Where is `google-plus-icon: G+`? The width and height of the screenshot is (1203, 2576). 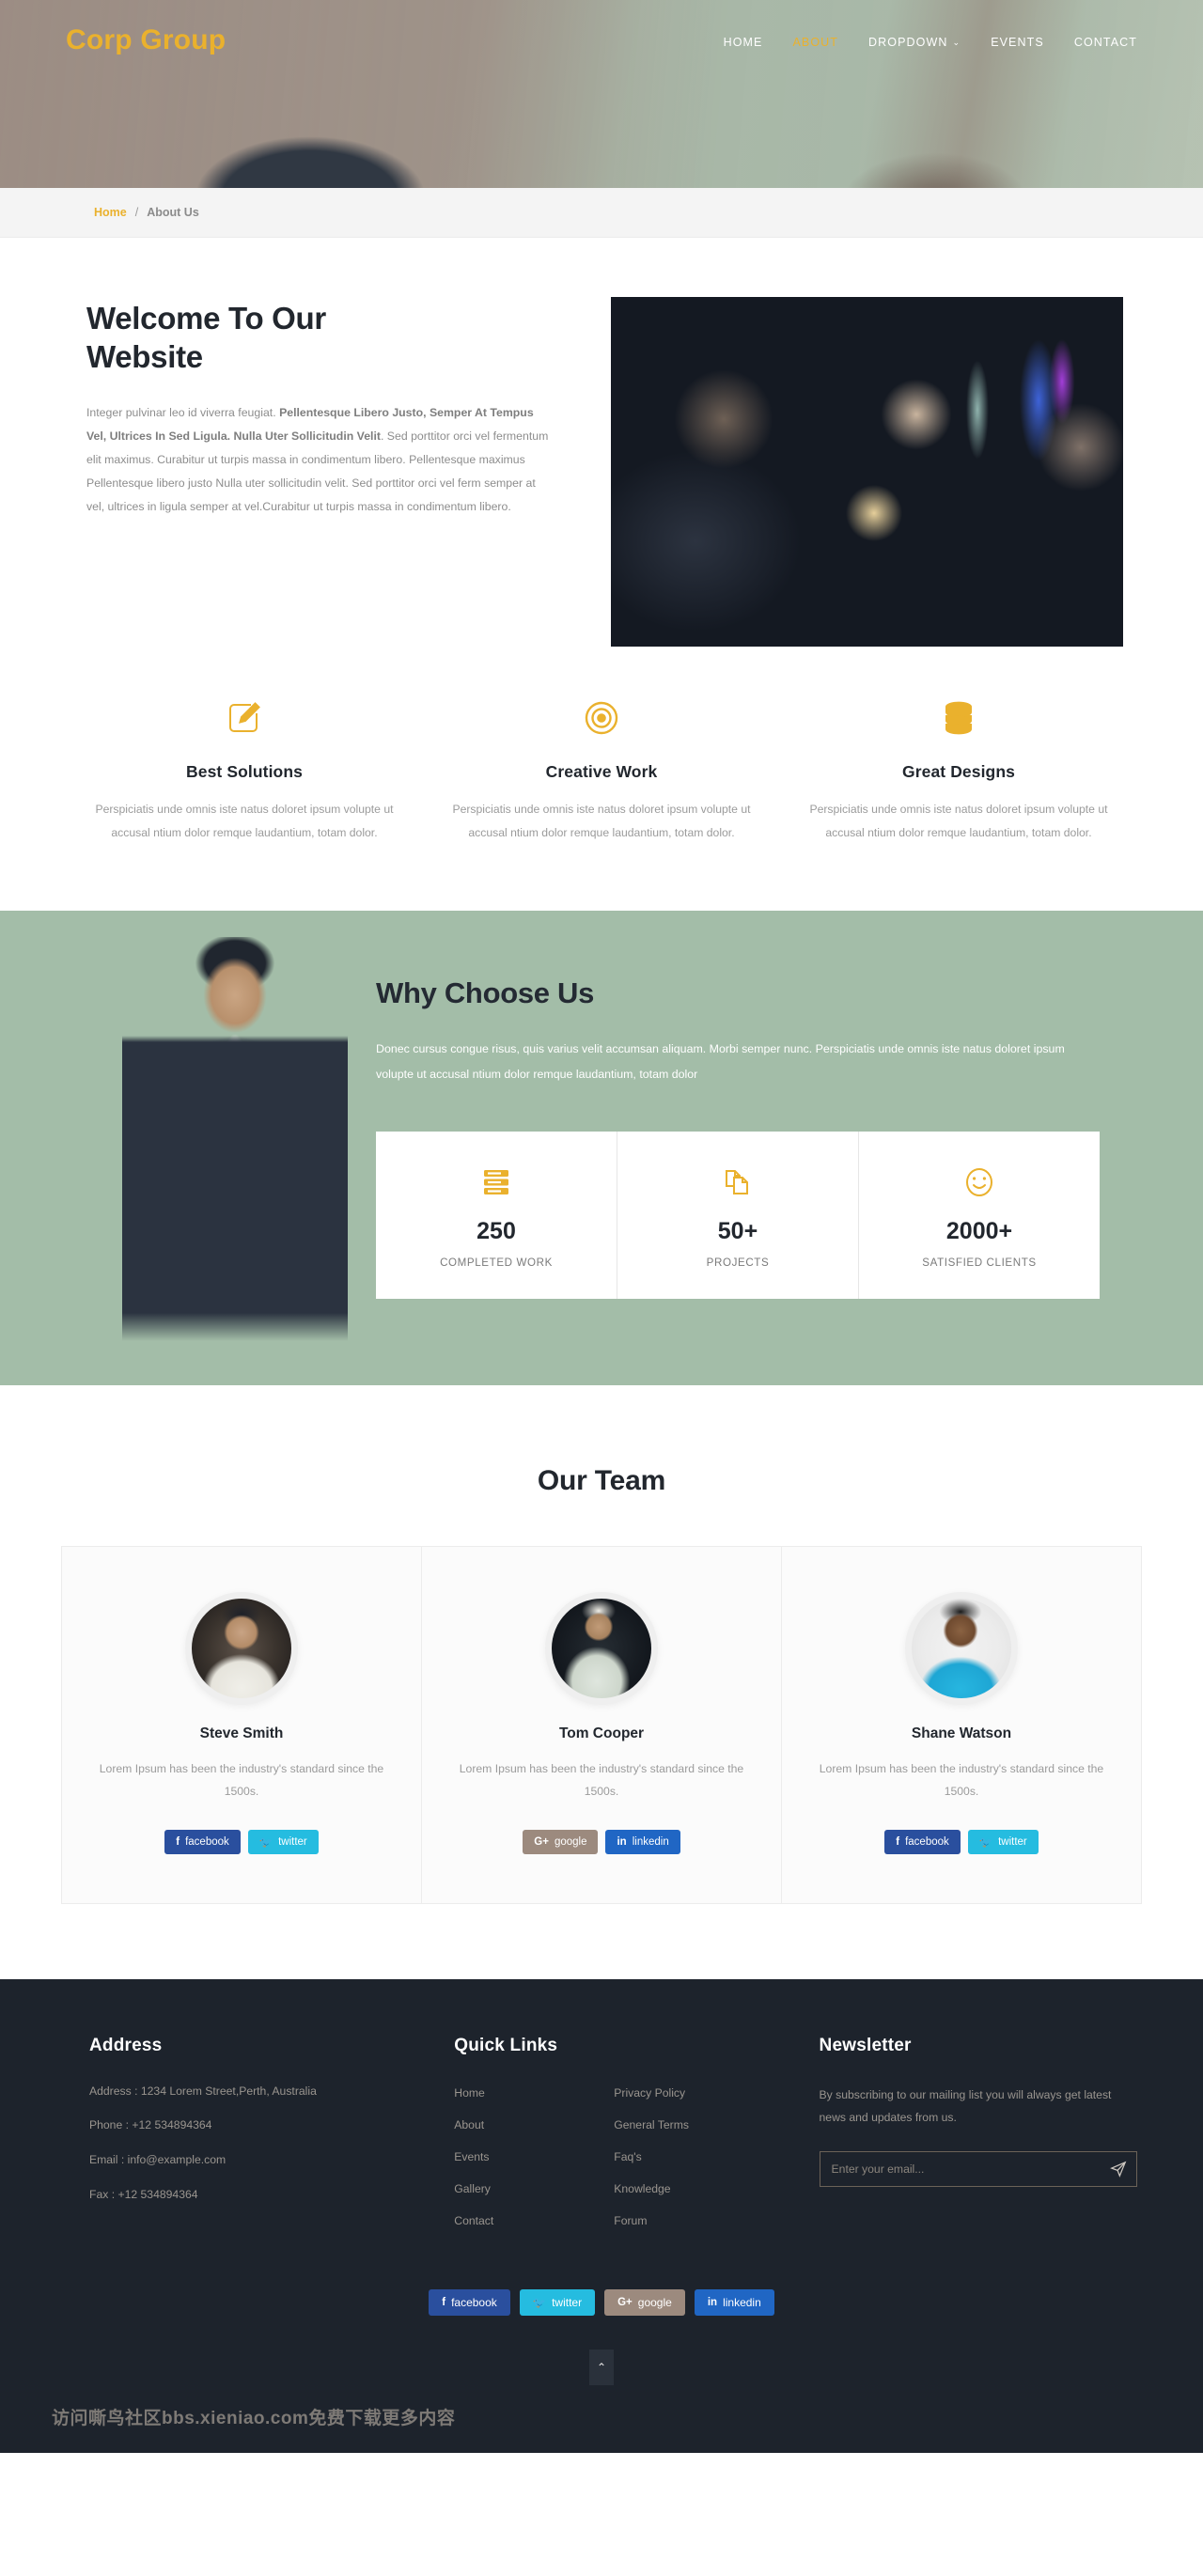
google-plus-icon: G+ is located at coordinates (625, 2302).